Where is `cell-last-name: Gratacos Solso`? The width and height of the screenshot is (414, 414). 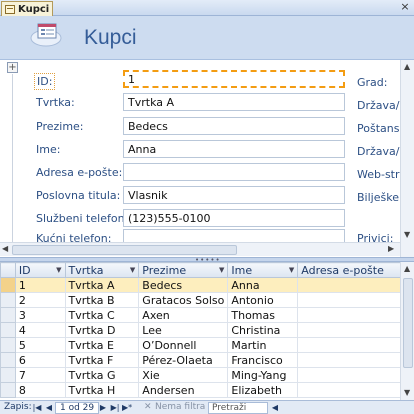 cell-last-name: Gratacos Solso is located at coordinates (183, 300).